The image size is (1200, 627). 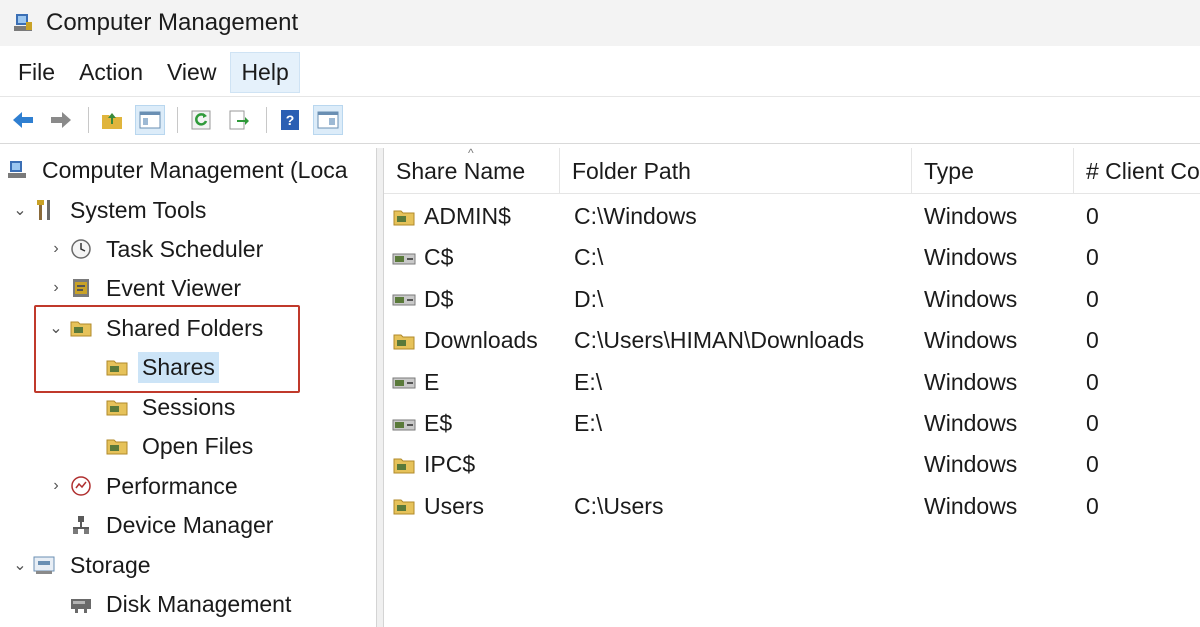 I want to click on tree-item-performance: › Performance, so click(x=143, y=486).